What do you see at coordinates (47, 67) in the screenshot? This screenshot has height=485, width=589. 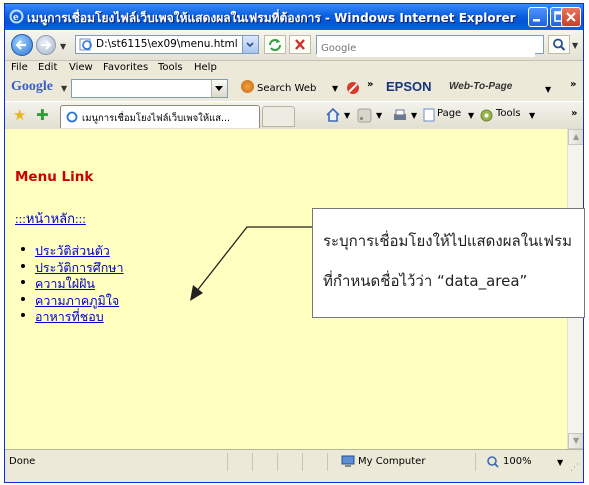 I see `menu-edit: Edit` at bounding box center [47, 67].